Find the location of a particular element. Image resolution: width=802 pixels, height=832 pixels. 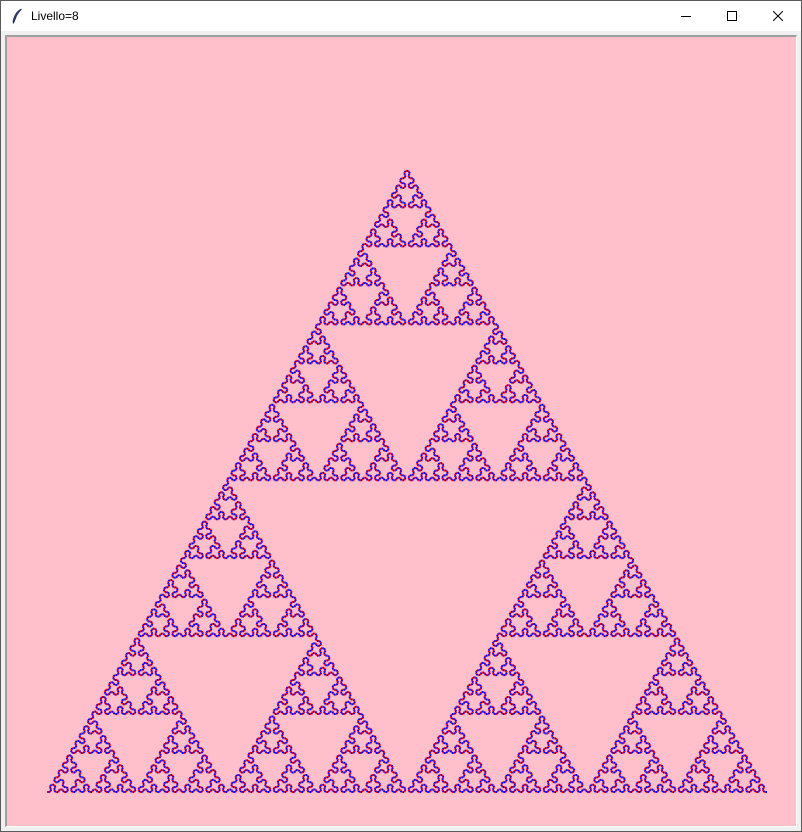

maximize-button is located at coordinates (732, 16).